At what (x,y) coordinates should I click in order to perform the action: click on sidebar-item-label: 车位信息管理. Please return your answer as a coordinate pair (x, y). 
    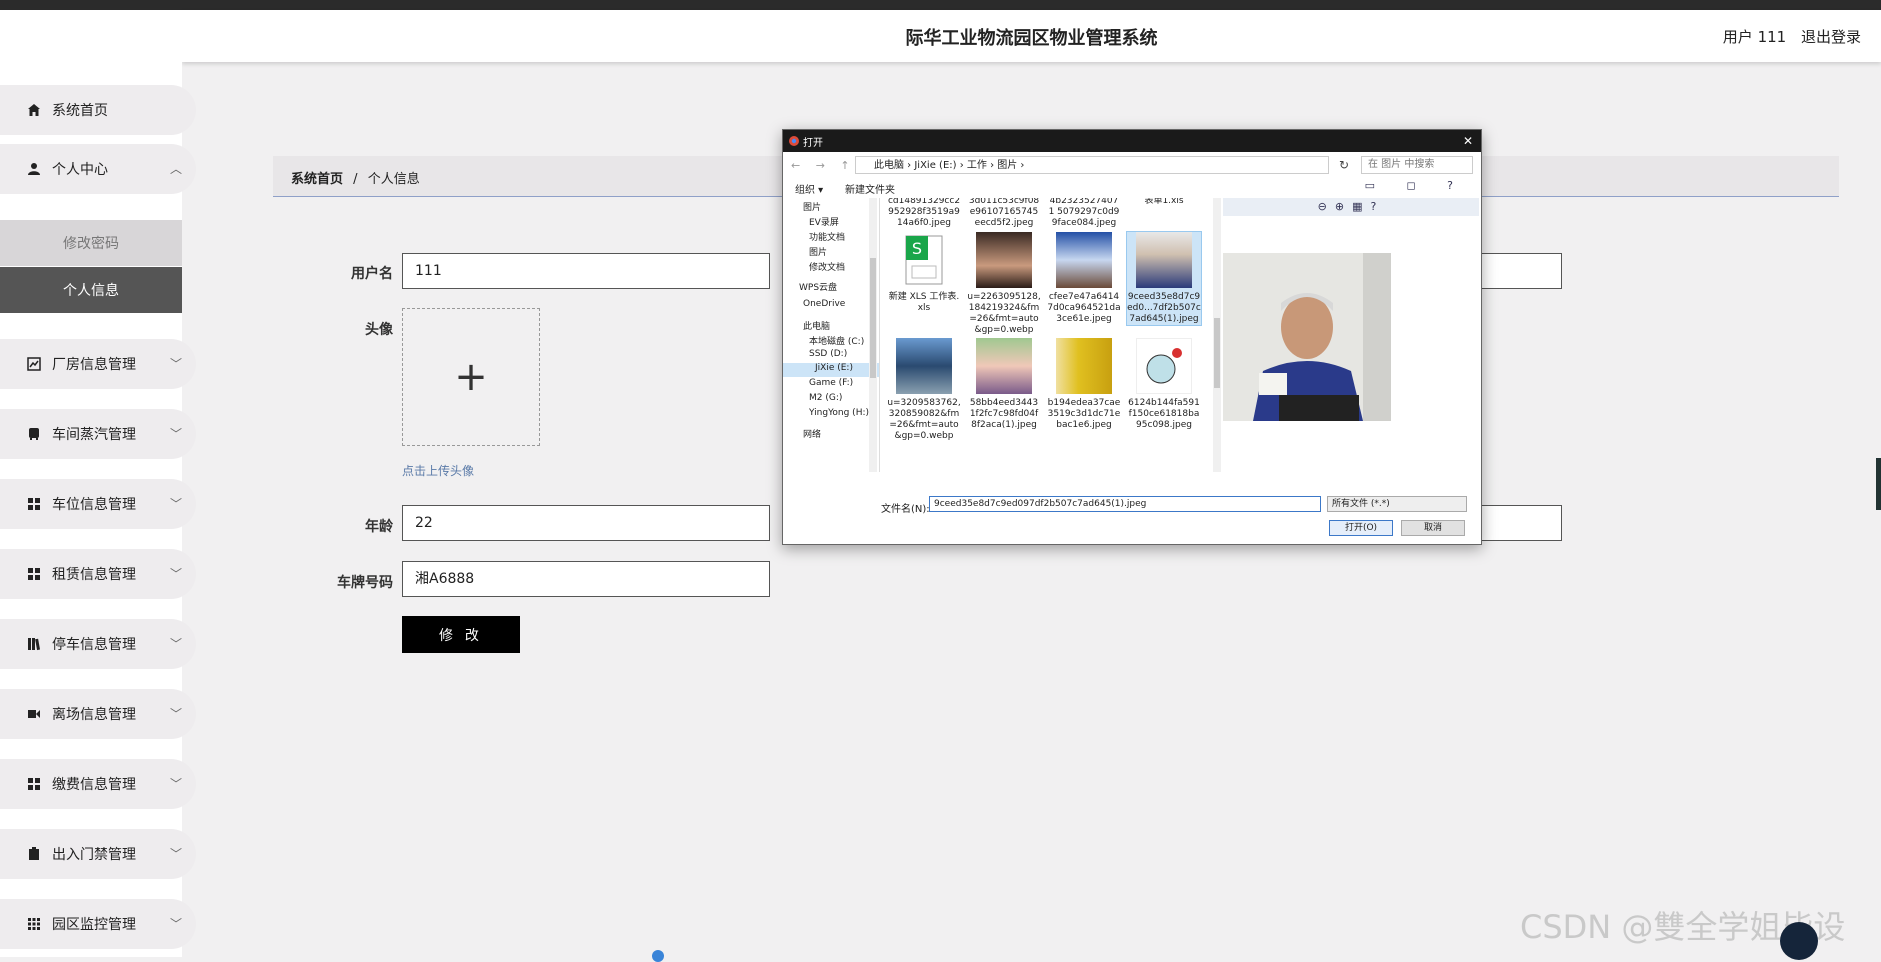
    Looking at the image, I should click on (94, 505).